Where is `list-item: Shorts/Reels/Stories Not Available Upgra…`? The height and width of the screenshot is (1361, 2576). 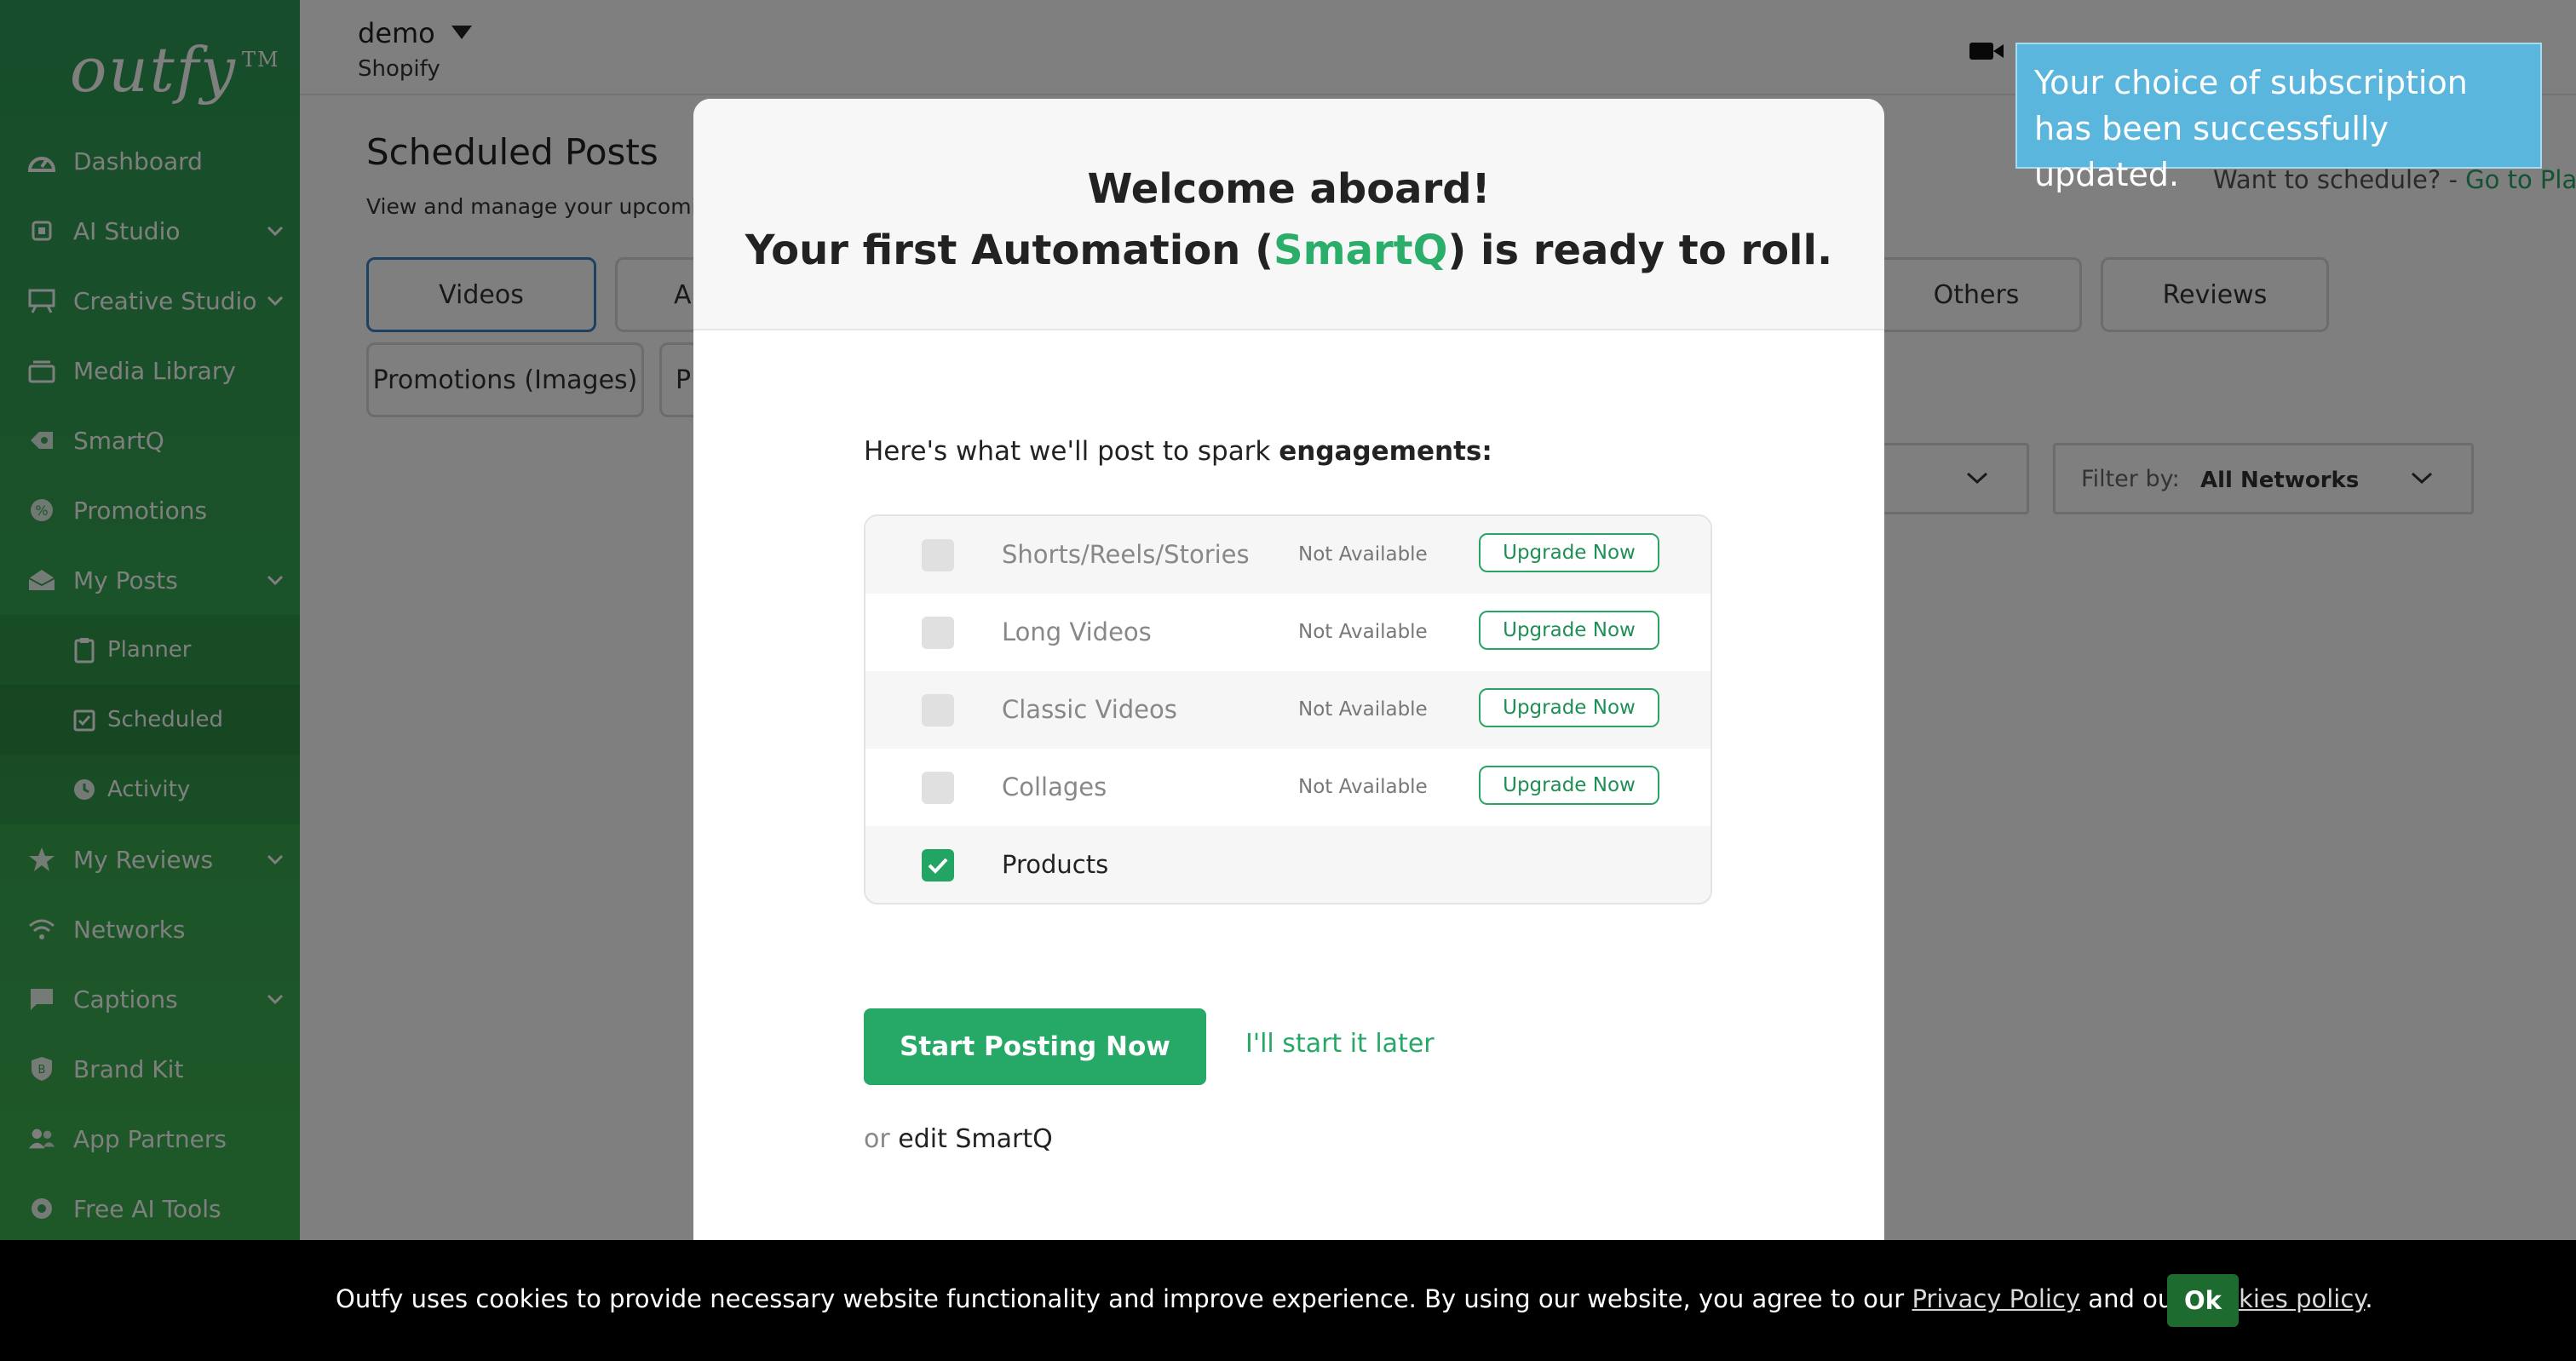 list-item: Shorts/Reels/Stories Not Available Upgra… is located at coordinates (1288, 555).